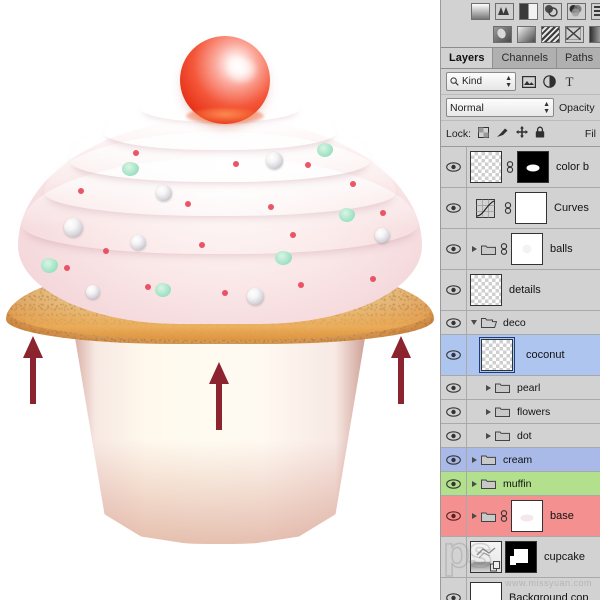 Image resolution: width=600 pixels, height=600 pixels. What do you see at coordinates (594, 34) in the screenshot?
I see `gradient-fill-icon` at bounding box center [594, 34].